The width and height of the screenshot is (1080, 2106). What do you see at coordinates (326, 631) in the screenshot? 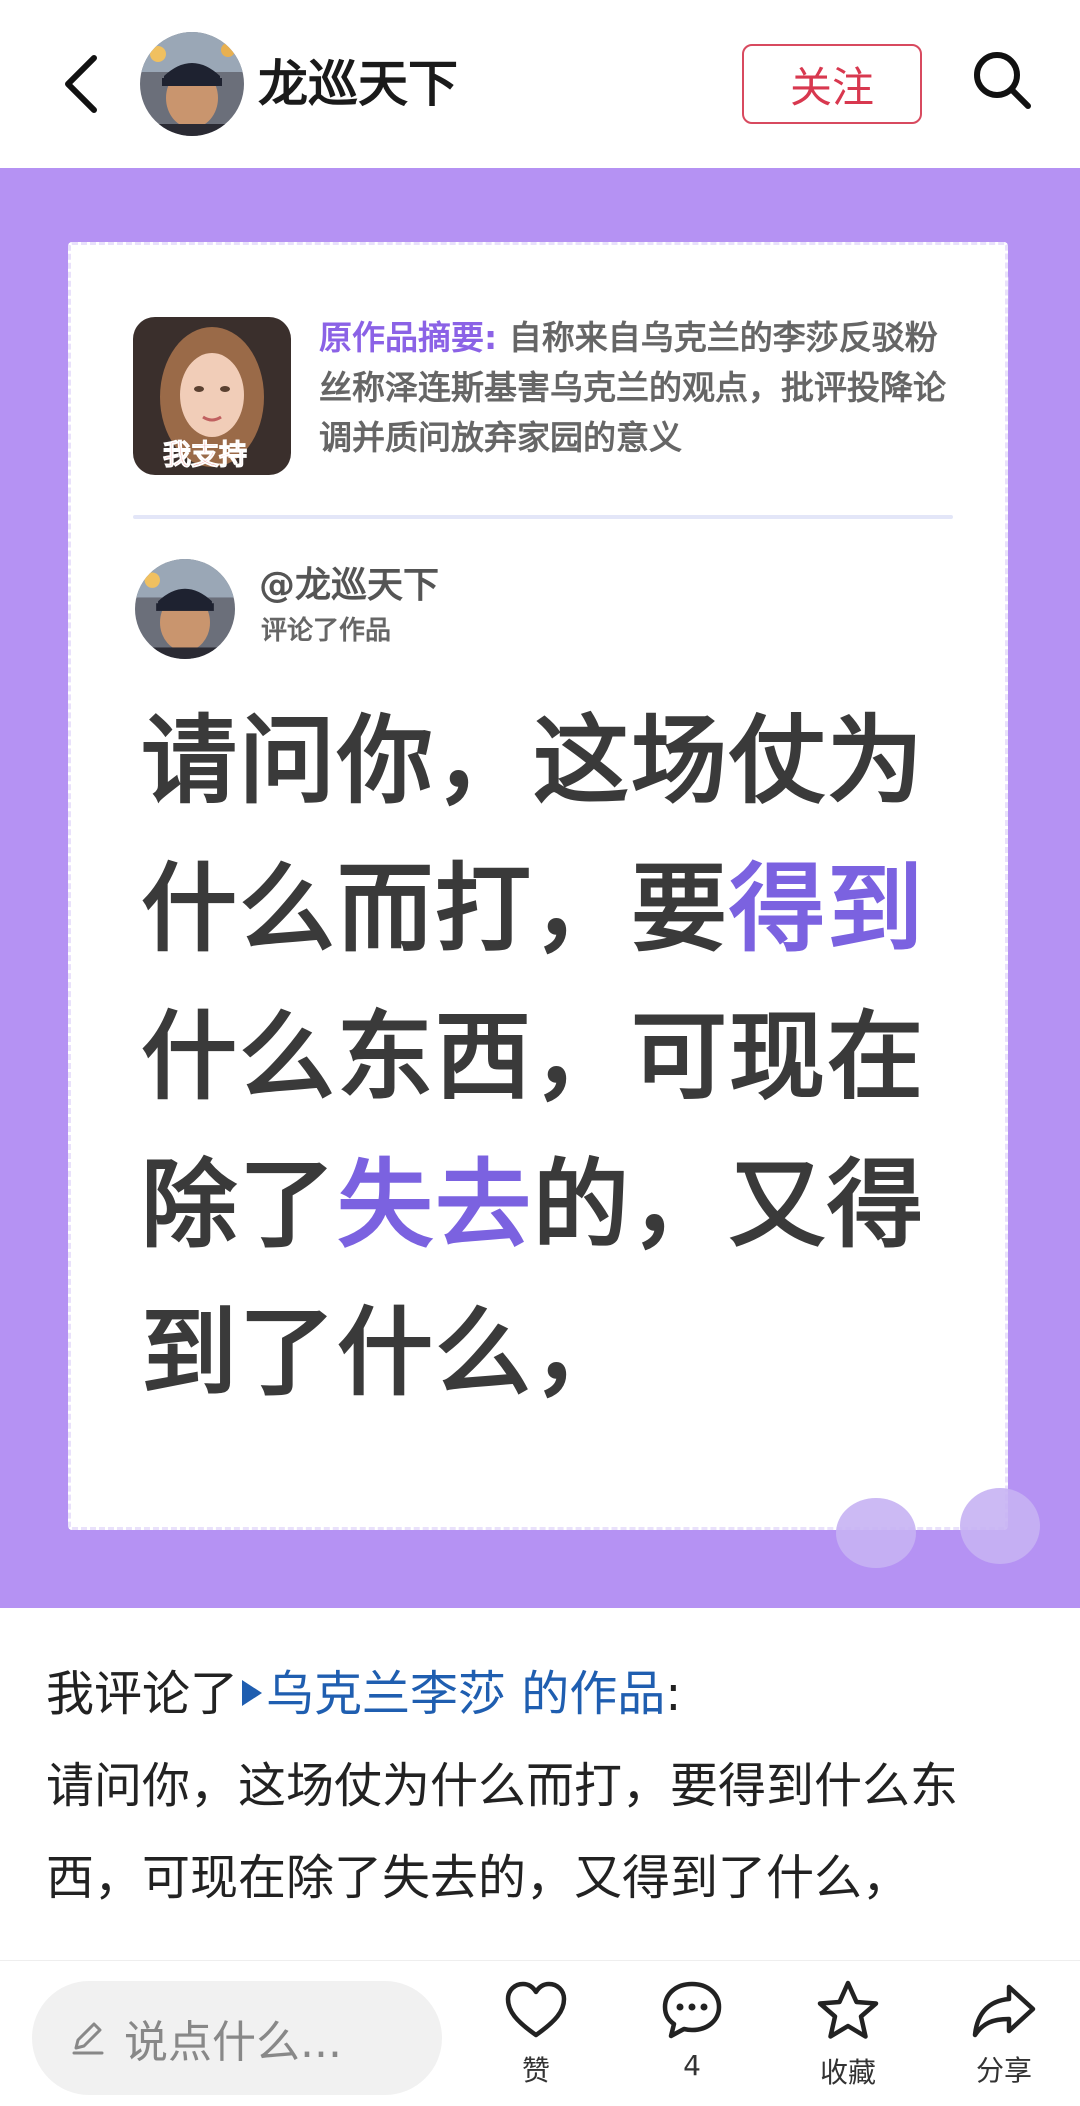
I see `commenter-action: 评论了作品` at bounding box center [326, 631].